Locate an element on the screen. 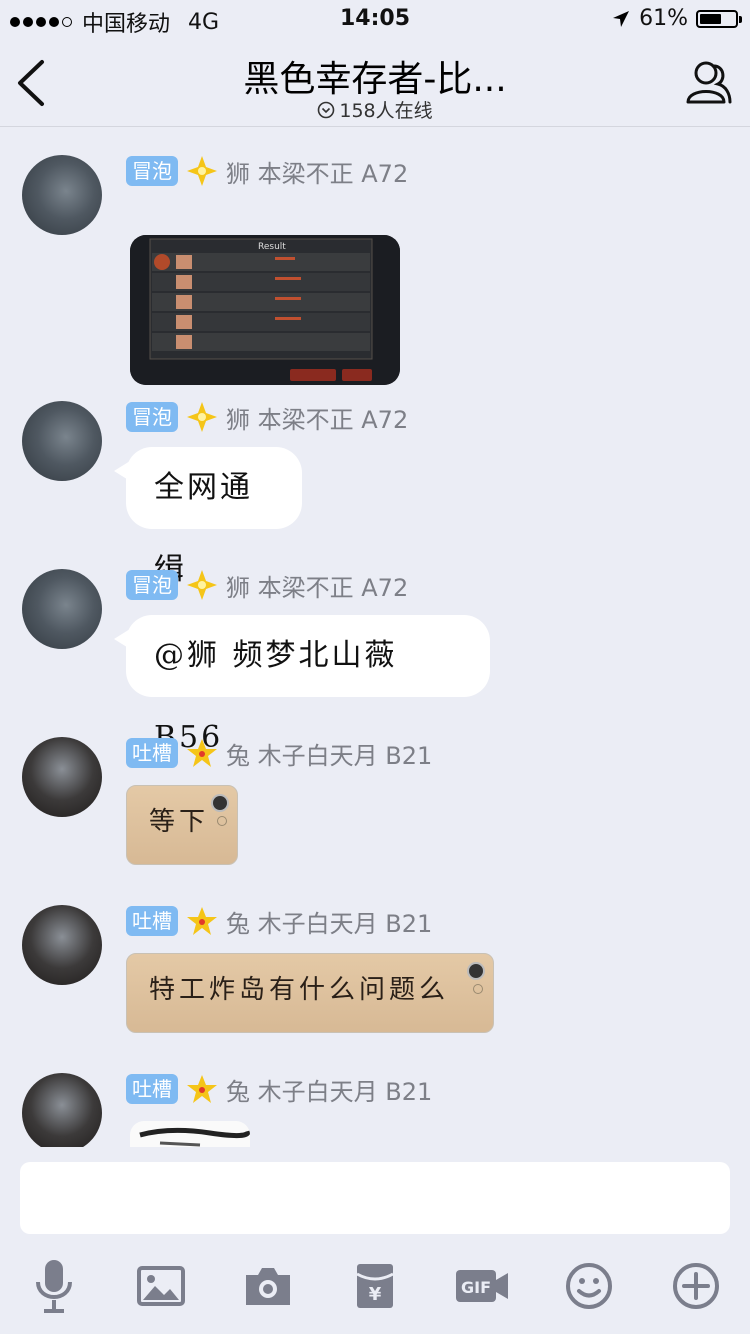 The width and height of the screenshot is (750, 1334). status-bar: 中国移动 4G 14:05 61% is located at coordinates (375, 20).